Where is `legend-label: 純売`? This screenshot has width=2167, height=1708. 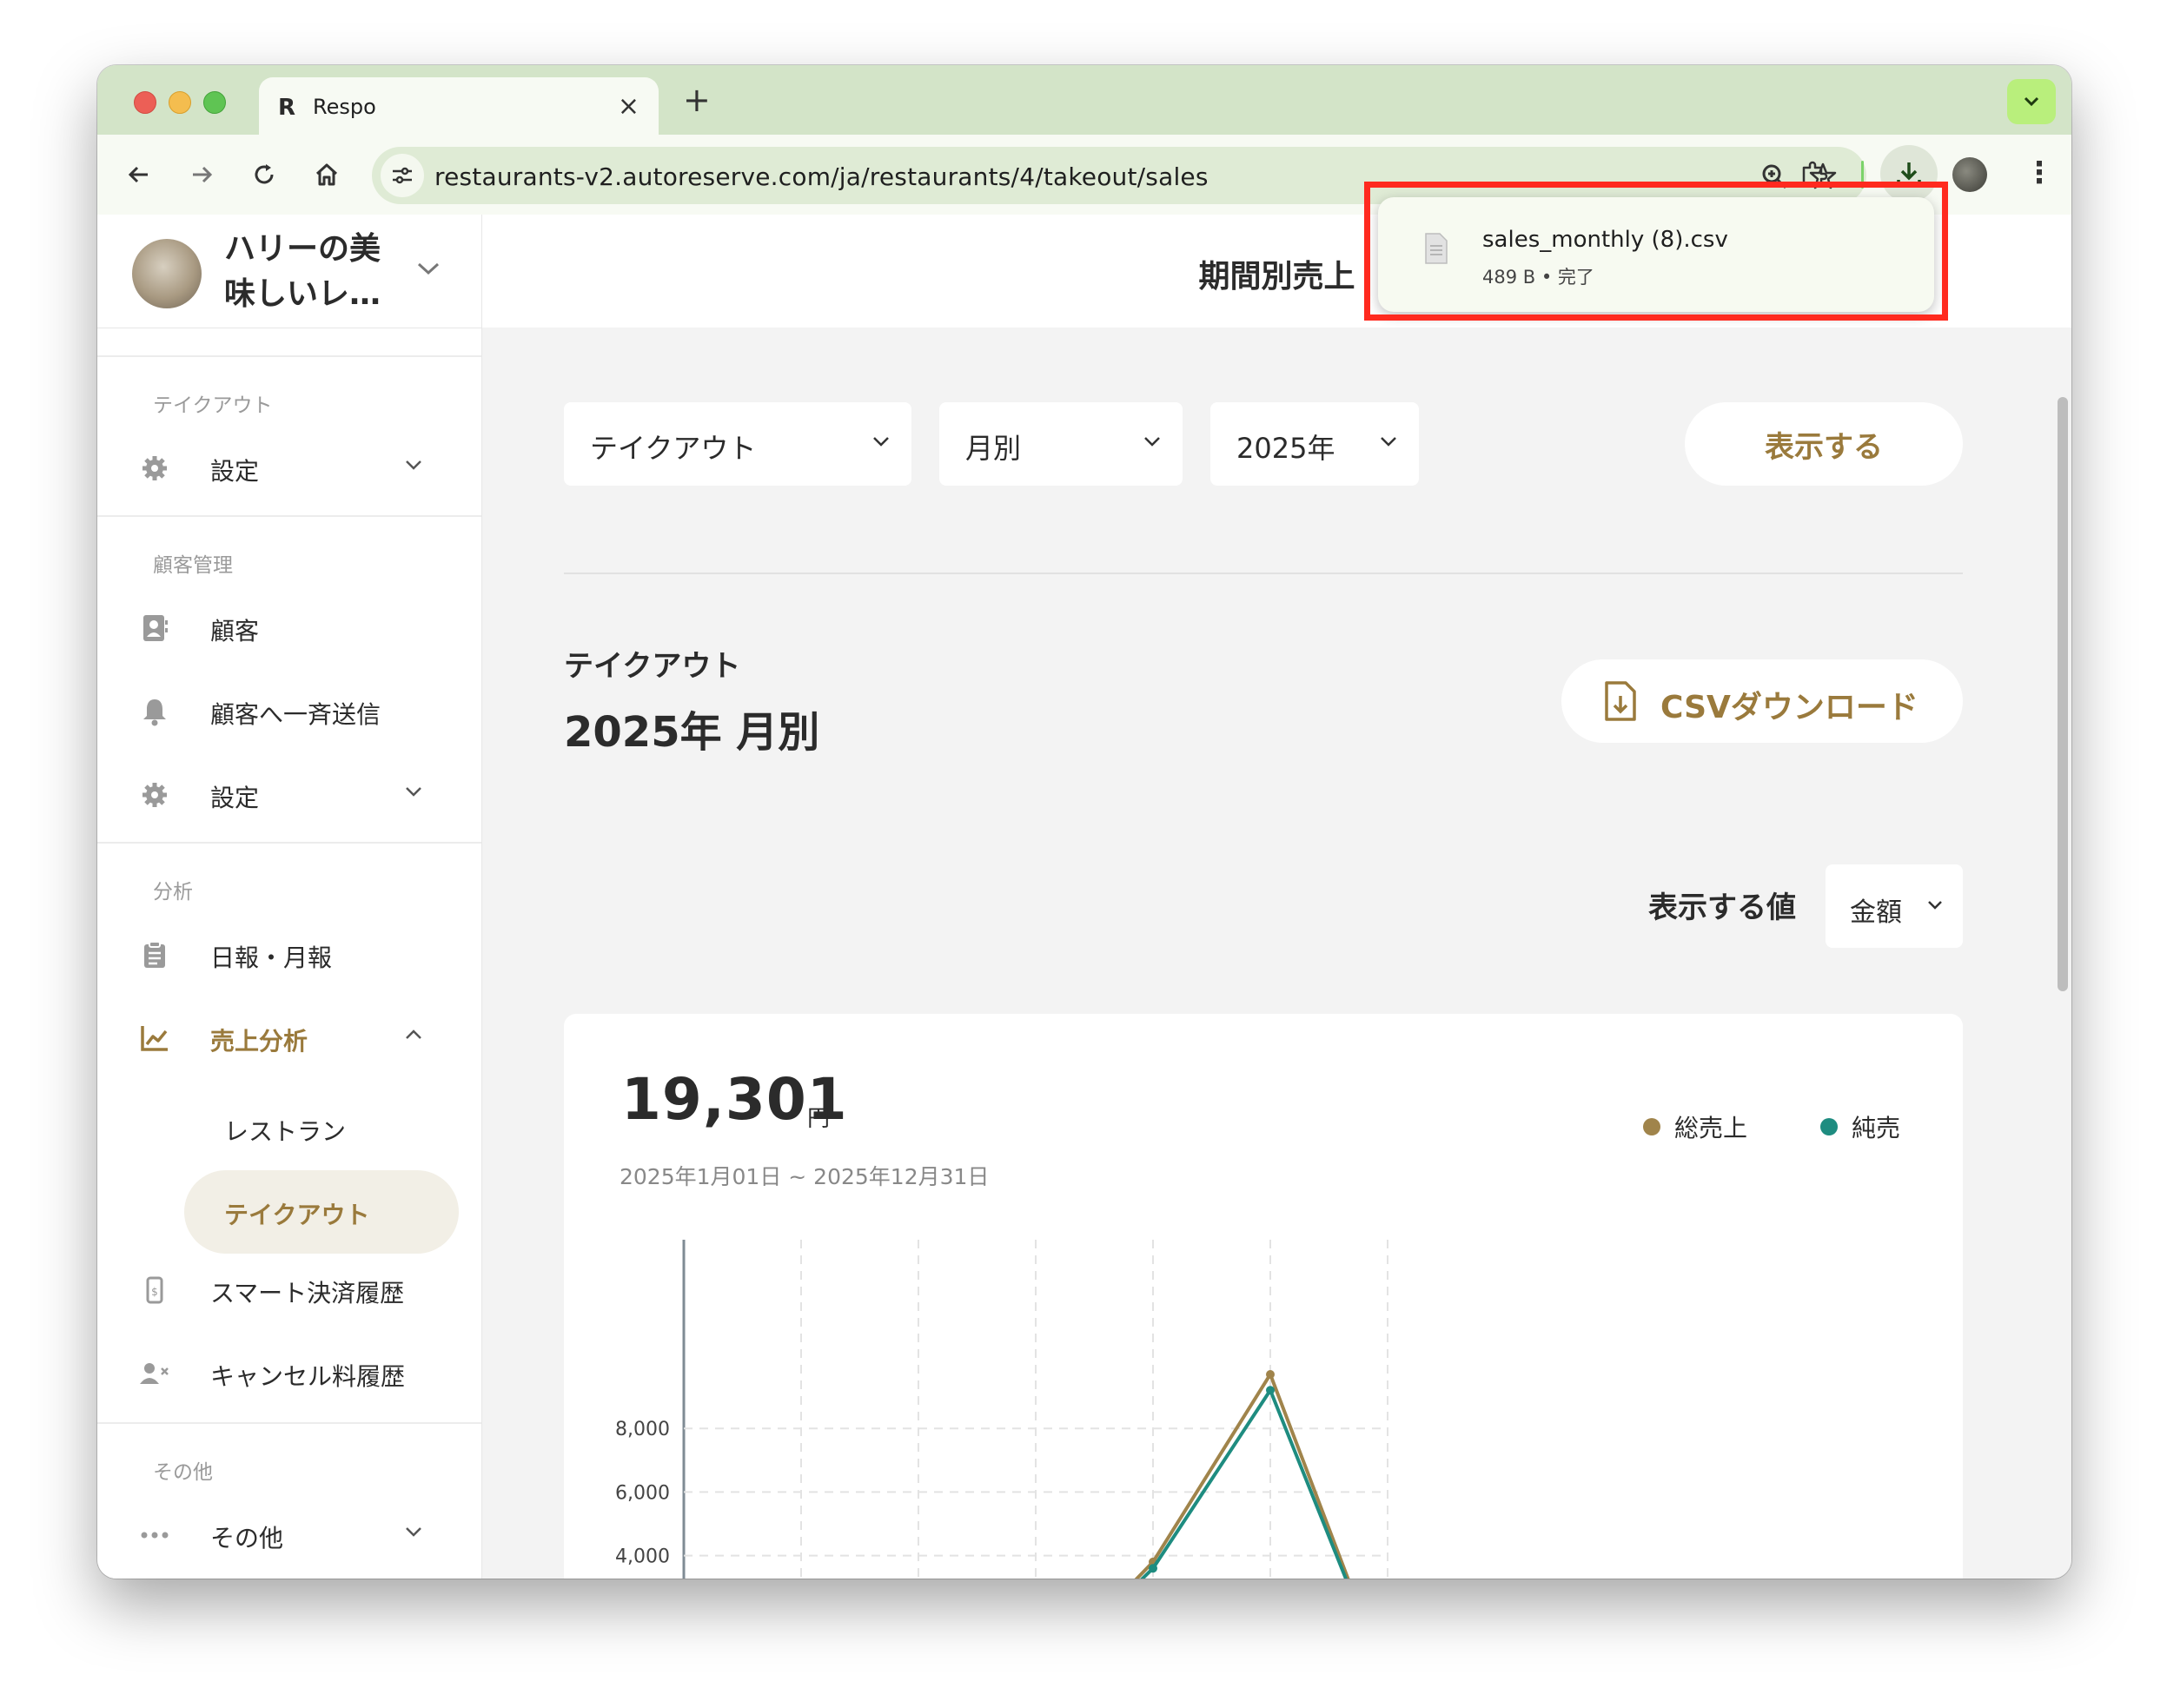
legend-label: 純売 is located at coordinates (1877, 1128).